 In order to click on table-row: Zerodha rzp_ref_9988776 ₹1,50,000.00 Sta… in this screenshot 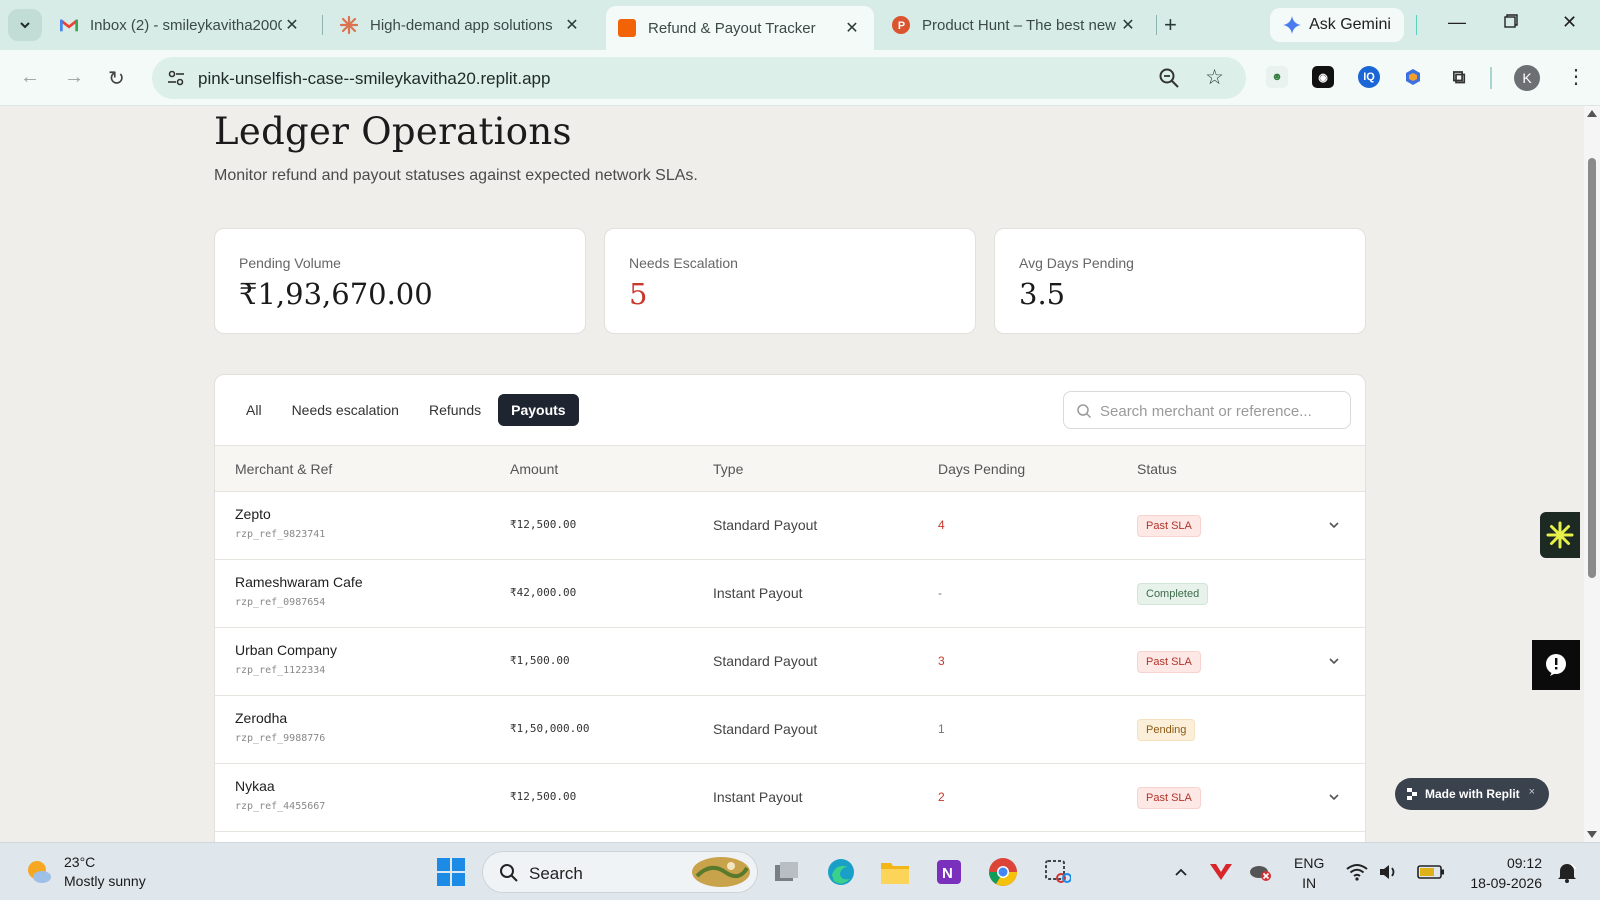, I will do `click(790, 730)`.